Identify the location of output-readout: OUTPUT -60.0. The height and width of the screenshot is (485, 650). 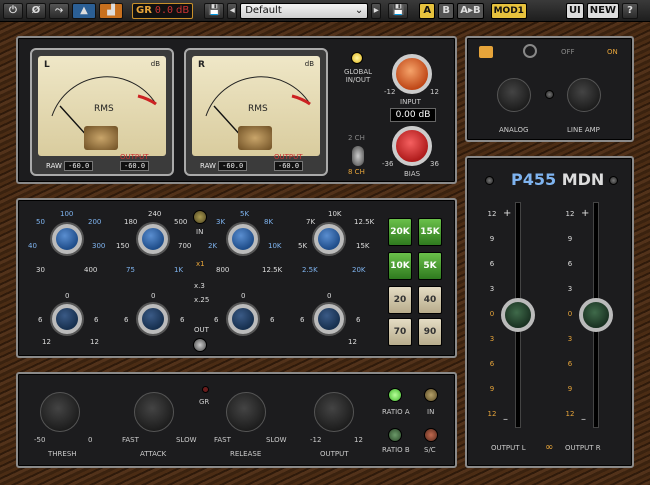
(146, 162).